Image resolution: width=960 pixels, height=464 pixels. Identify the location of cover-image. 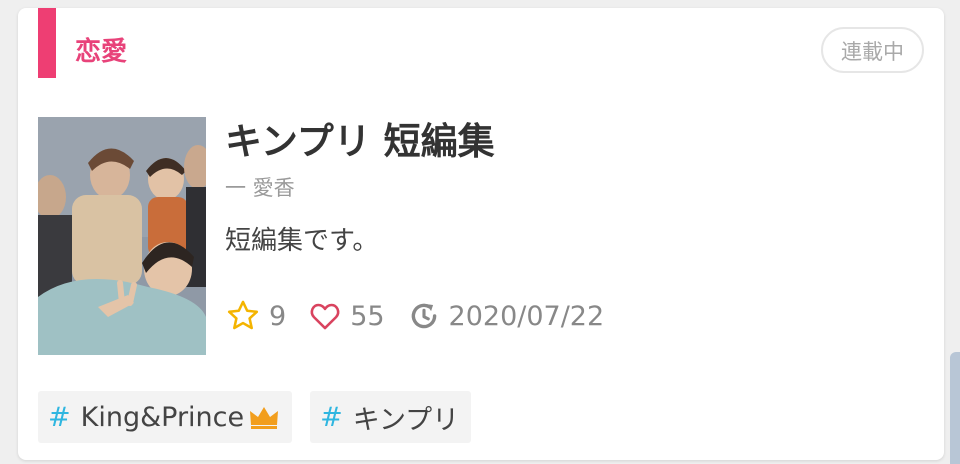
(122, 236).